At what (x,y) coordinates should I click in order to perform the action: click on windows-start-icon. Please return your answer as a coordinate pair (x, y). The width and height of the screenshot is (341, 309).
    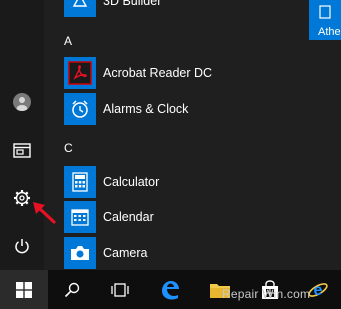
    Looking at the image, I should click on (24, 289).